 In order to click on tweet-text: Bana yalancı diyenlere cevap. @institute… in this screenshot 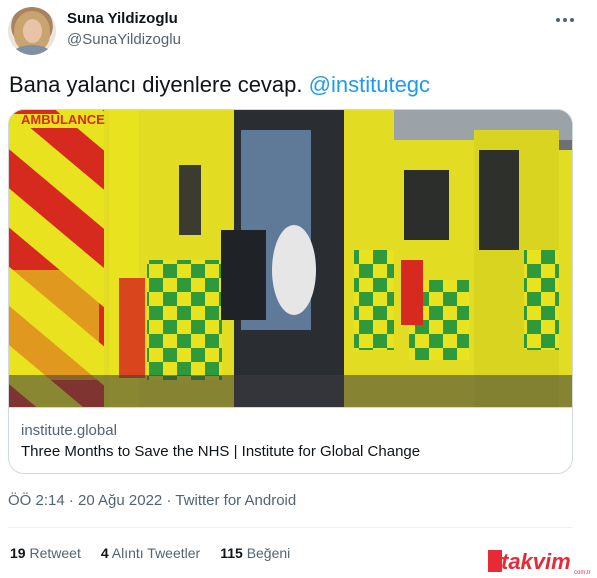, I will do `click(219, 85)`.